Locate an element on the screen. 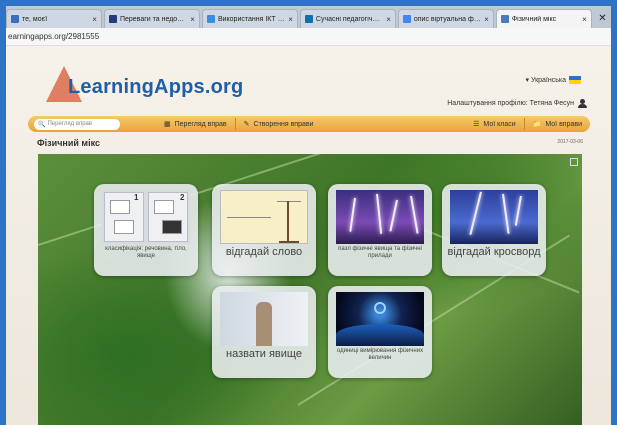 The image size is (617, 425). profile-settings: Налаштування профілю: Тетяна Фесун is located at coordinates (517, 103).